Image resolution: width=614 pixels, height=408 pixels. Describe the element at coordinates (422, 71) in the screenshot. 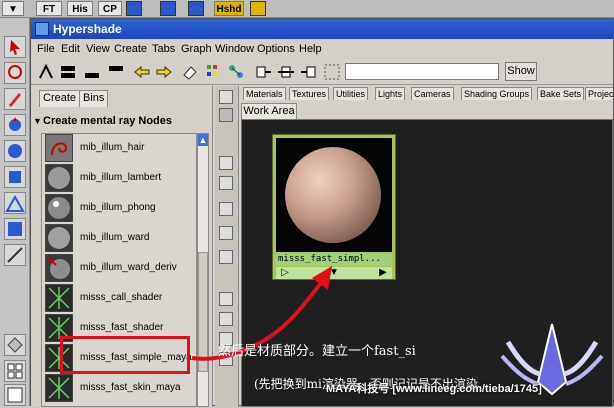

I see `search-input` at that location.